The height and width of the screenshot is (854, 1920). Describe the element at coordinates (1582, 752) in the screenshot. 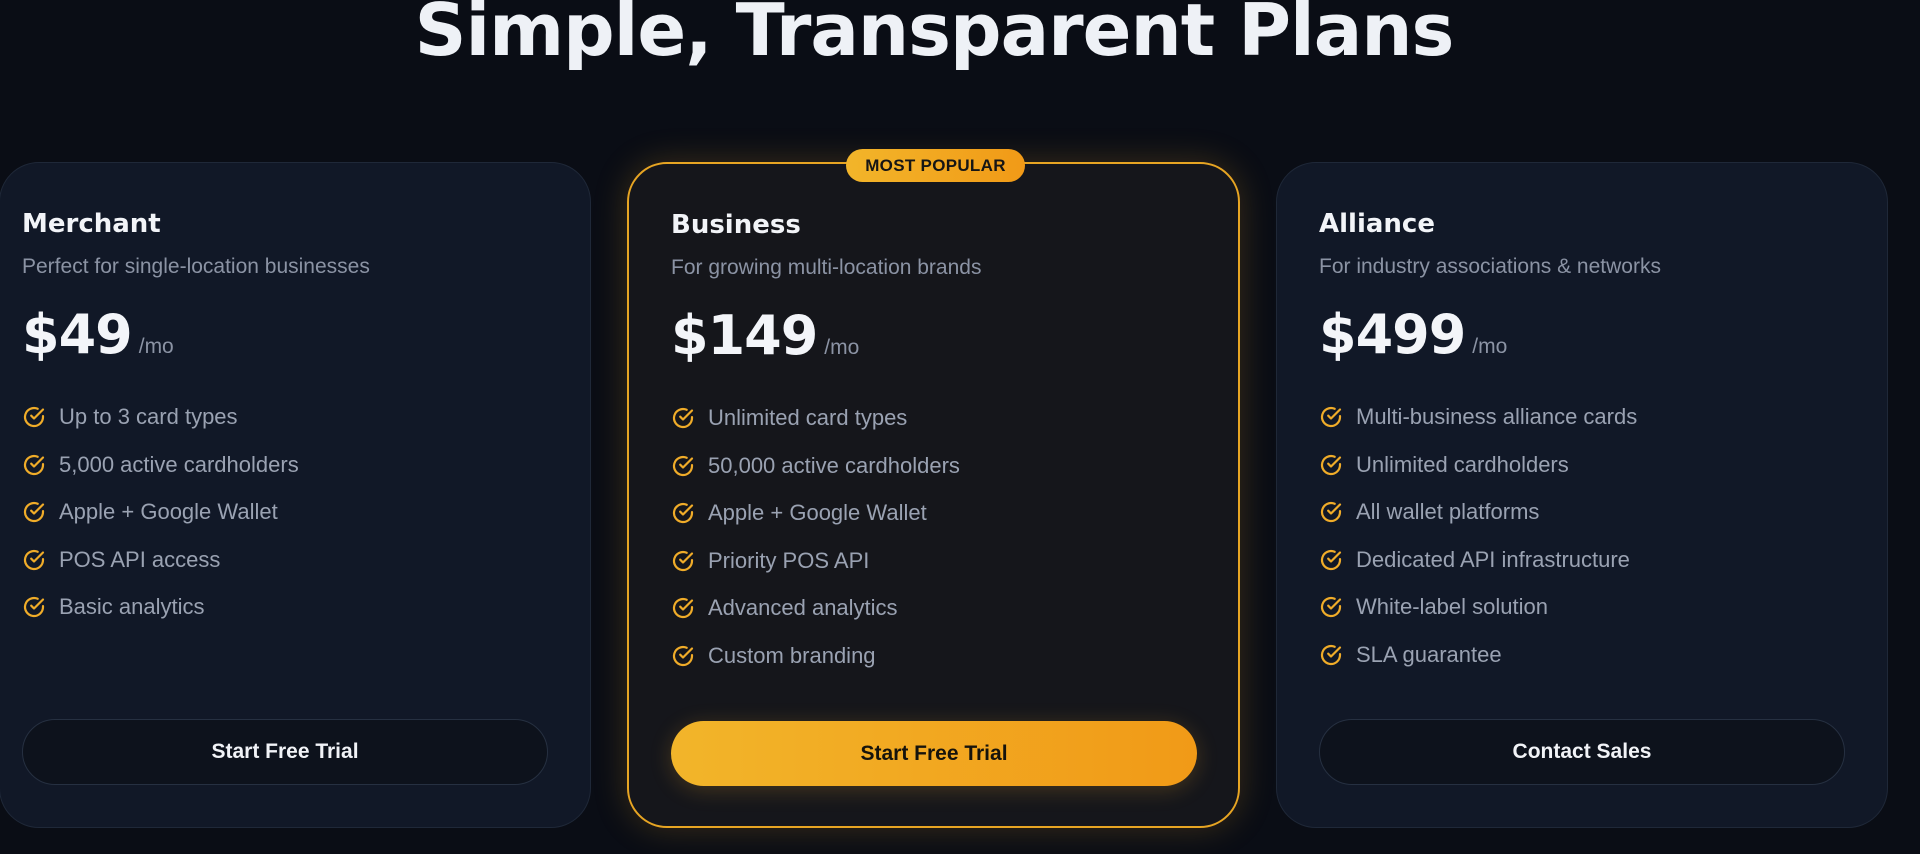

I see `contact-sales-button: Contact Sales` at that location.